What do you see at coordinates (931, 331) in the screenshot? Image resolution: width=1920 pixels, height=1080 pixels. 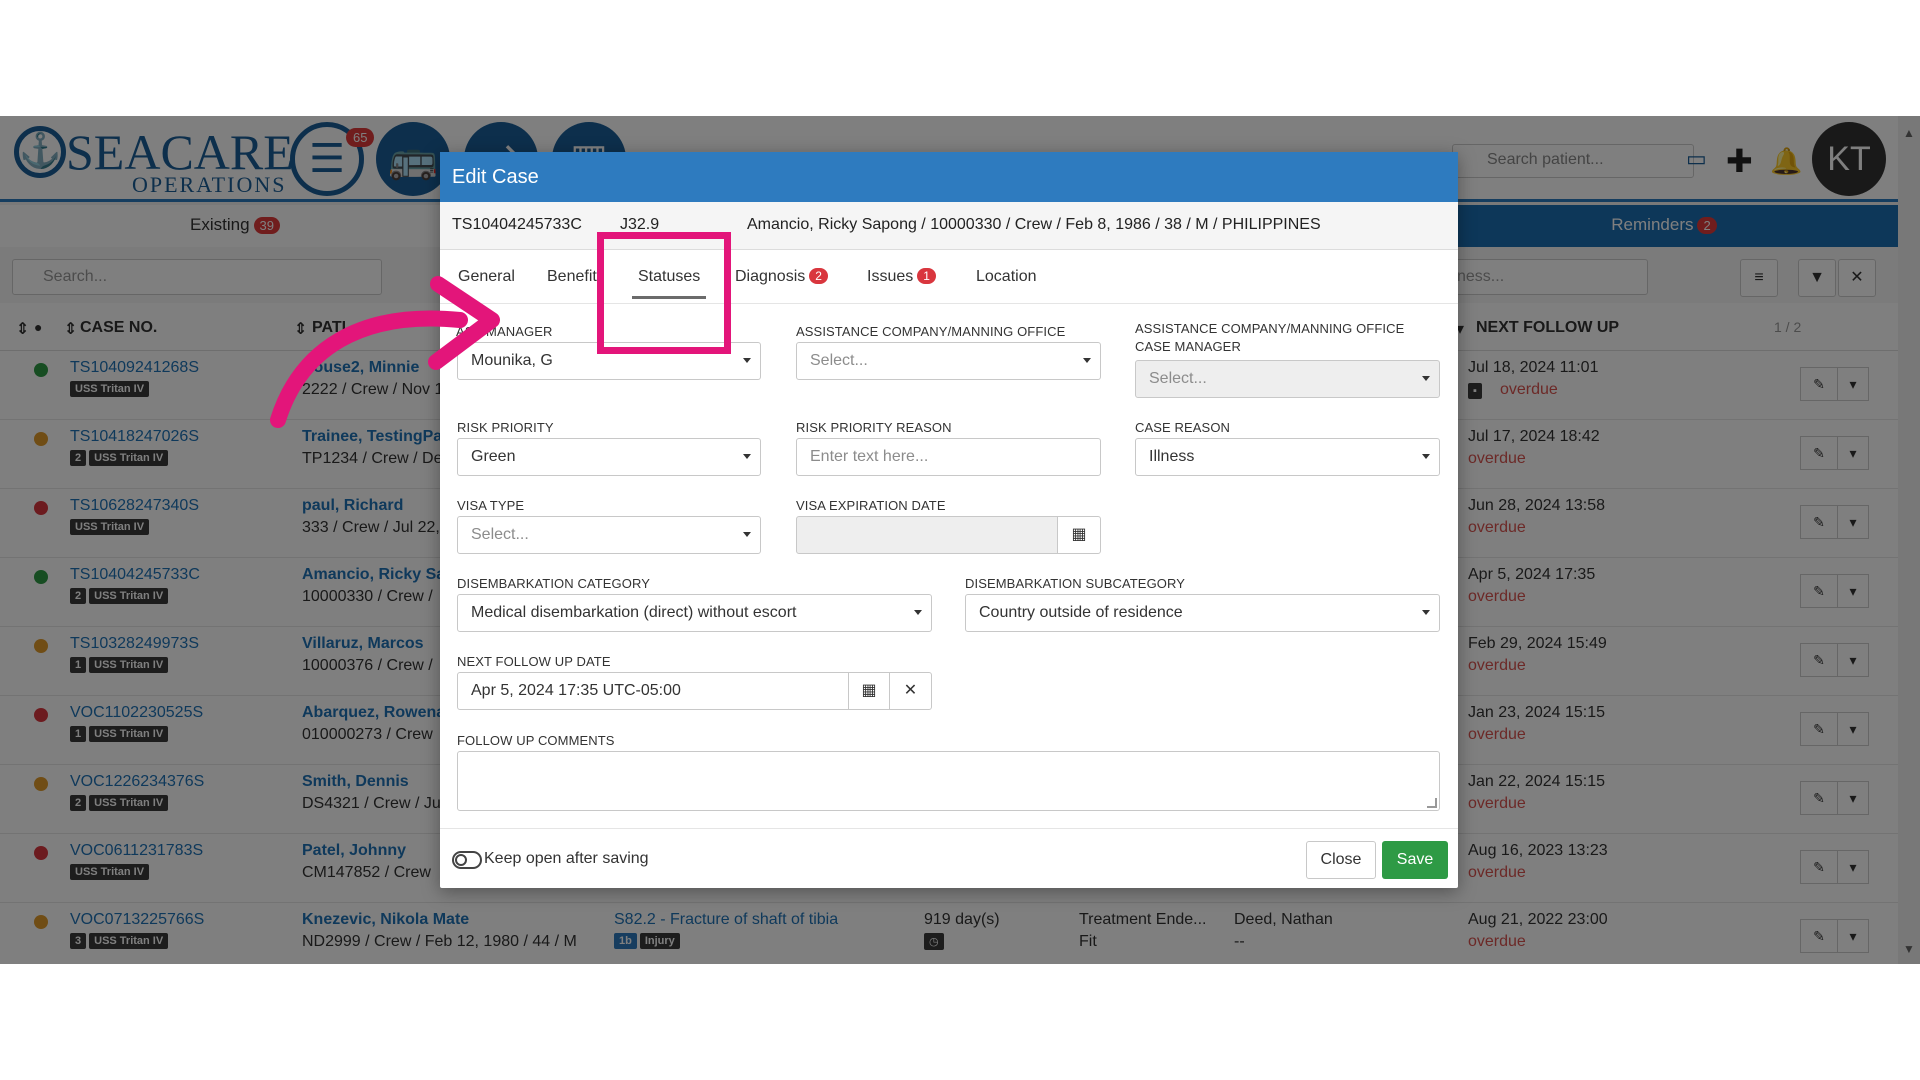 I see `assist-company-label: ASSISTANCE COMPANY/MANNING OFFICE` at bounding box center [931, 331].